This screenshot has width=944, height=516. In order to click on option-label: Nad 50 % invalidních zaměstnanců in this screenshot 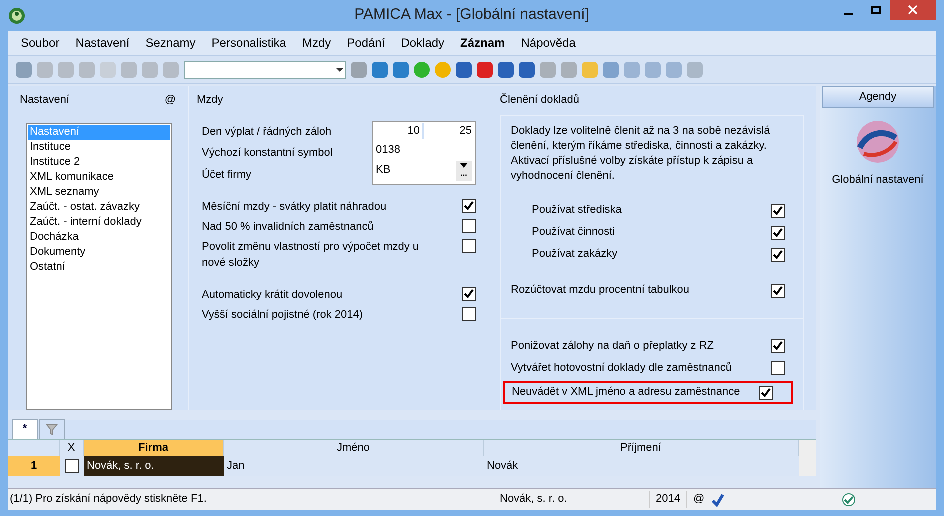, I will do `click(288, 227)`.